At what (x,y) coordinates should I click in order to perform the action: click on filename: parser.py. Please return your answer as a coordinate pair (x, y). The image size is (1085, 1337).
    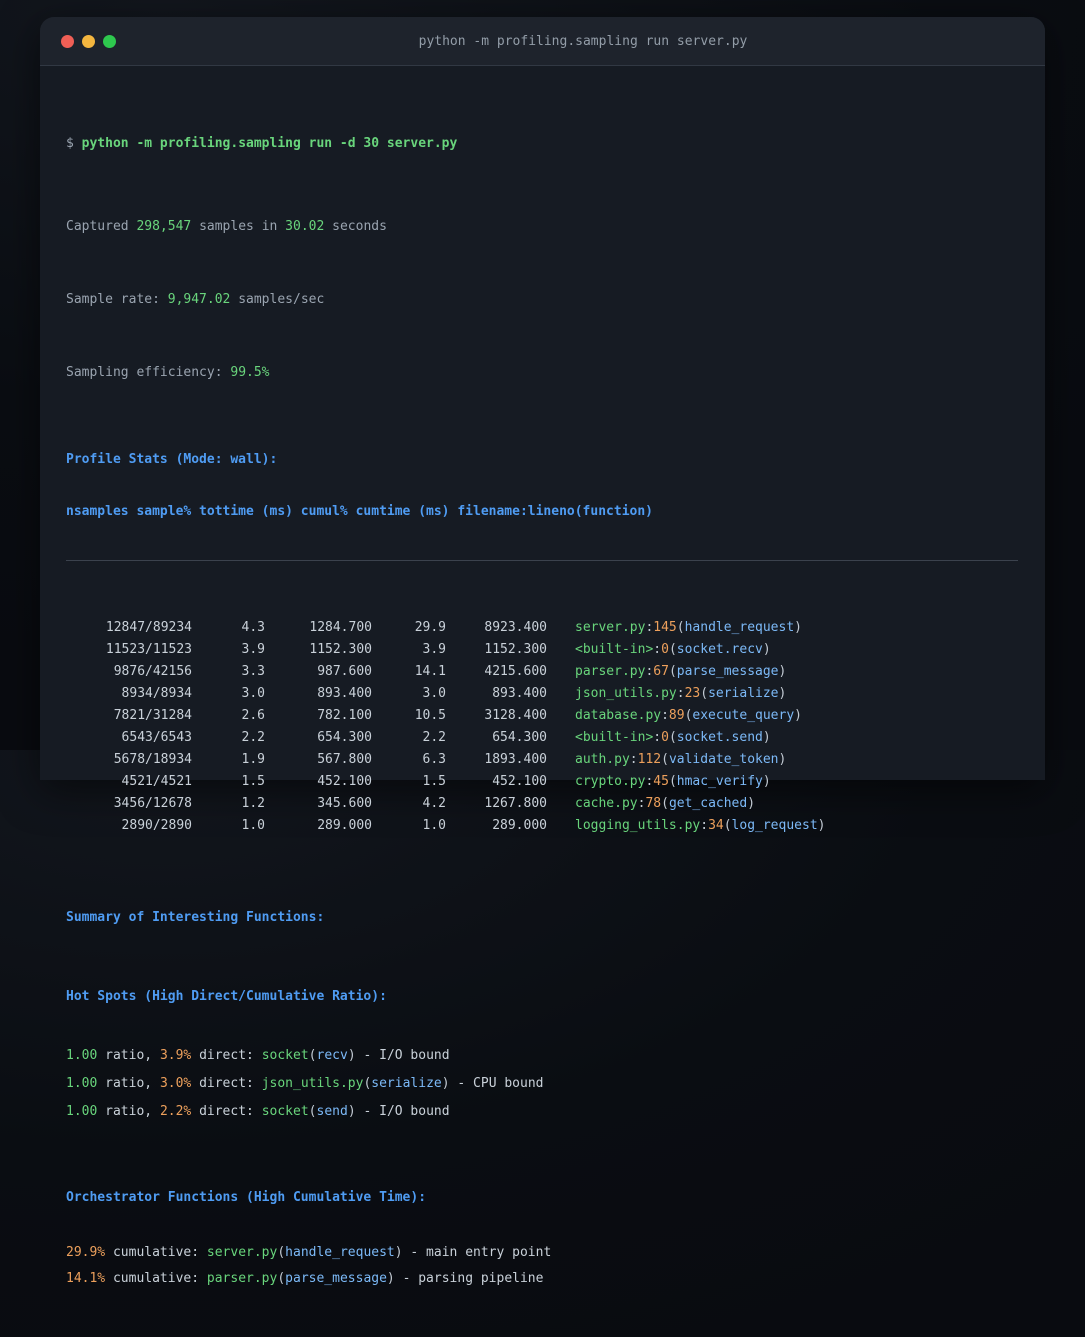
    Looking at the image, I should click on (610, 671).